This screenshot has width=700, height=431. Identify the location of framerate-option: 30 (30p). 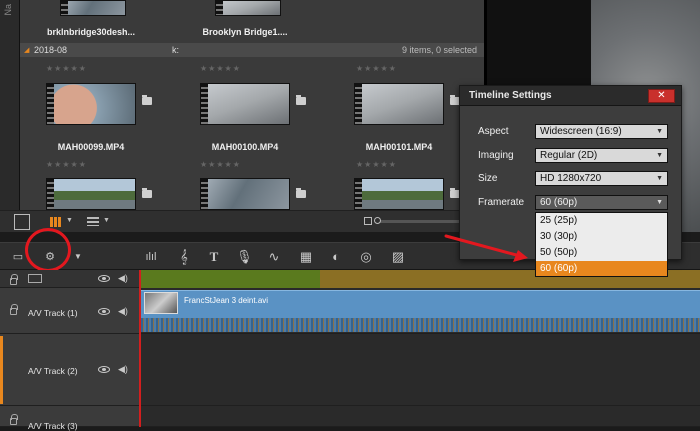
(601, 236).